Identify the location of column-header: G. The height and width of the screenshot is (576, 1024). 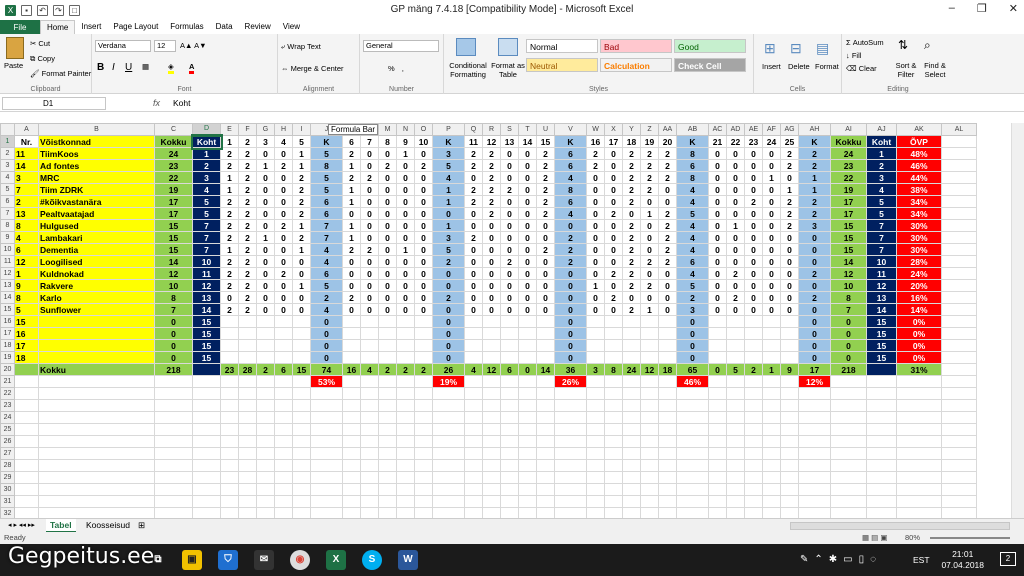
(265, 129).